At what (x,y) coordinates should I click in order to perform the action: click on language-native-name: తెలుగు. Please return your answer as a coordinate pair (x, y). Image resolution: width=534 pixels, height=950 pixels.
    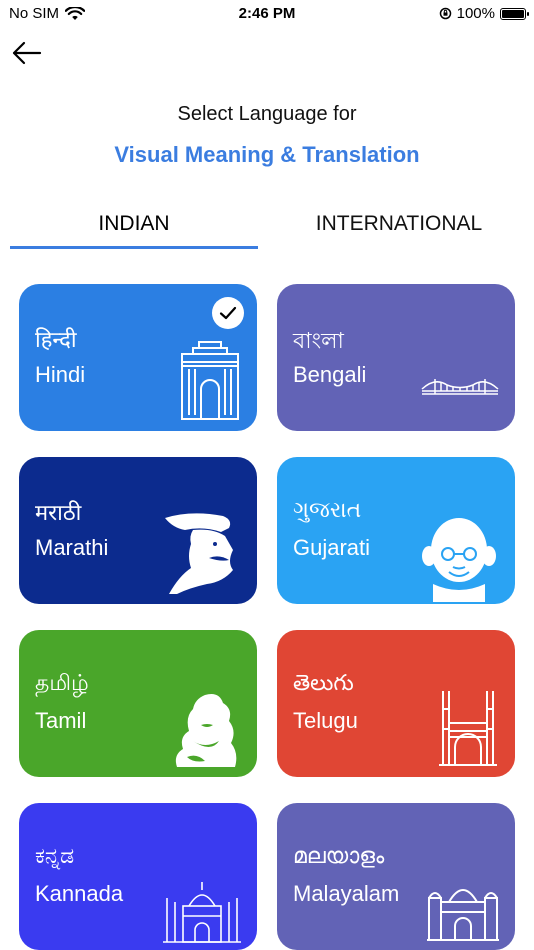
    Looking at the image, I should click on (323, 682).